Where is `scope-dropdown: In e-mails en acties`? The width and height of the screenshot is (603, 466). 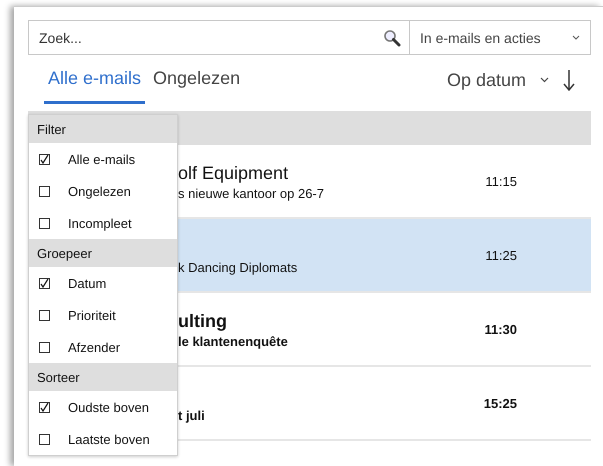
scope-dropdown: In e-mails en acties is located at coordinates (500, 37).